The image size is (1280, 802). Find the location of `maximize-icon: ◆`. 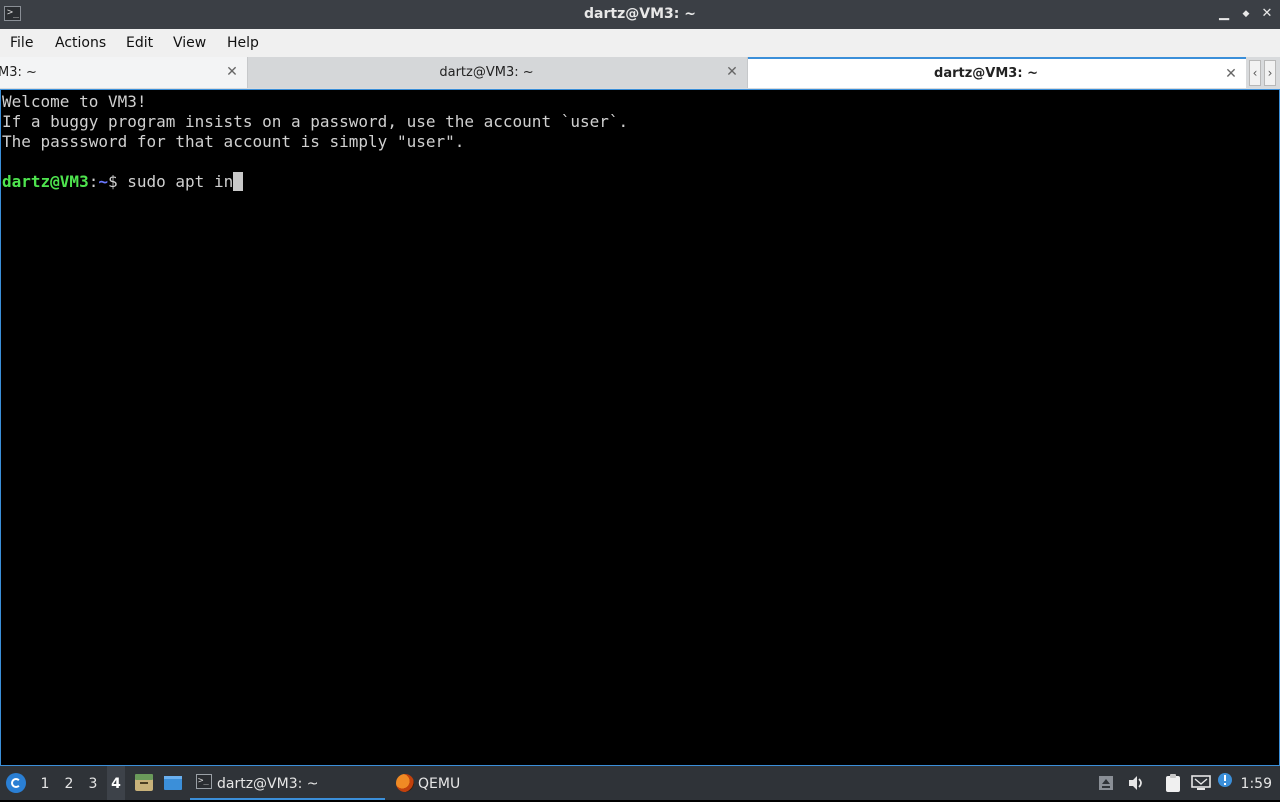

maximize-icon: ◆ is located at coordinates (1246, 14).